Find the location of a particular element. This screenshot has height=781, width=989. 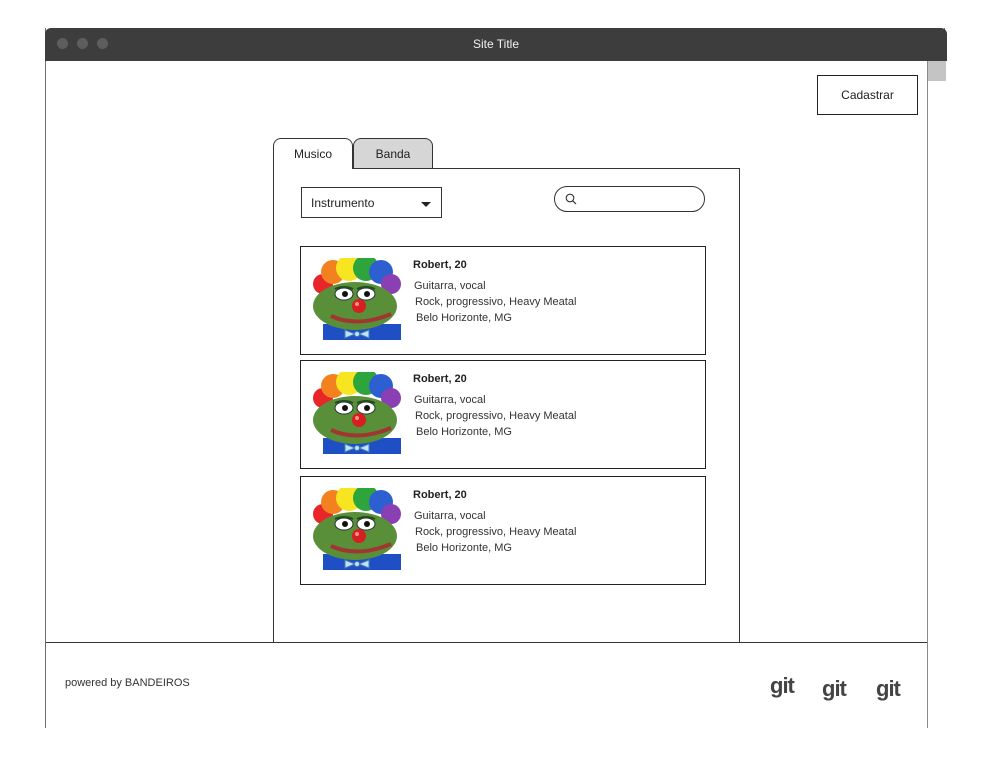

tab-banda: Banda is located at coordinates (393, 153).